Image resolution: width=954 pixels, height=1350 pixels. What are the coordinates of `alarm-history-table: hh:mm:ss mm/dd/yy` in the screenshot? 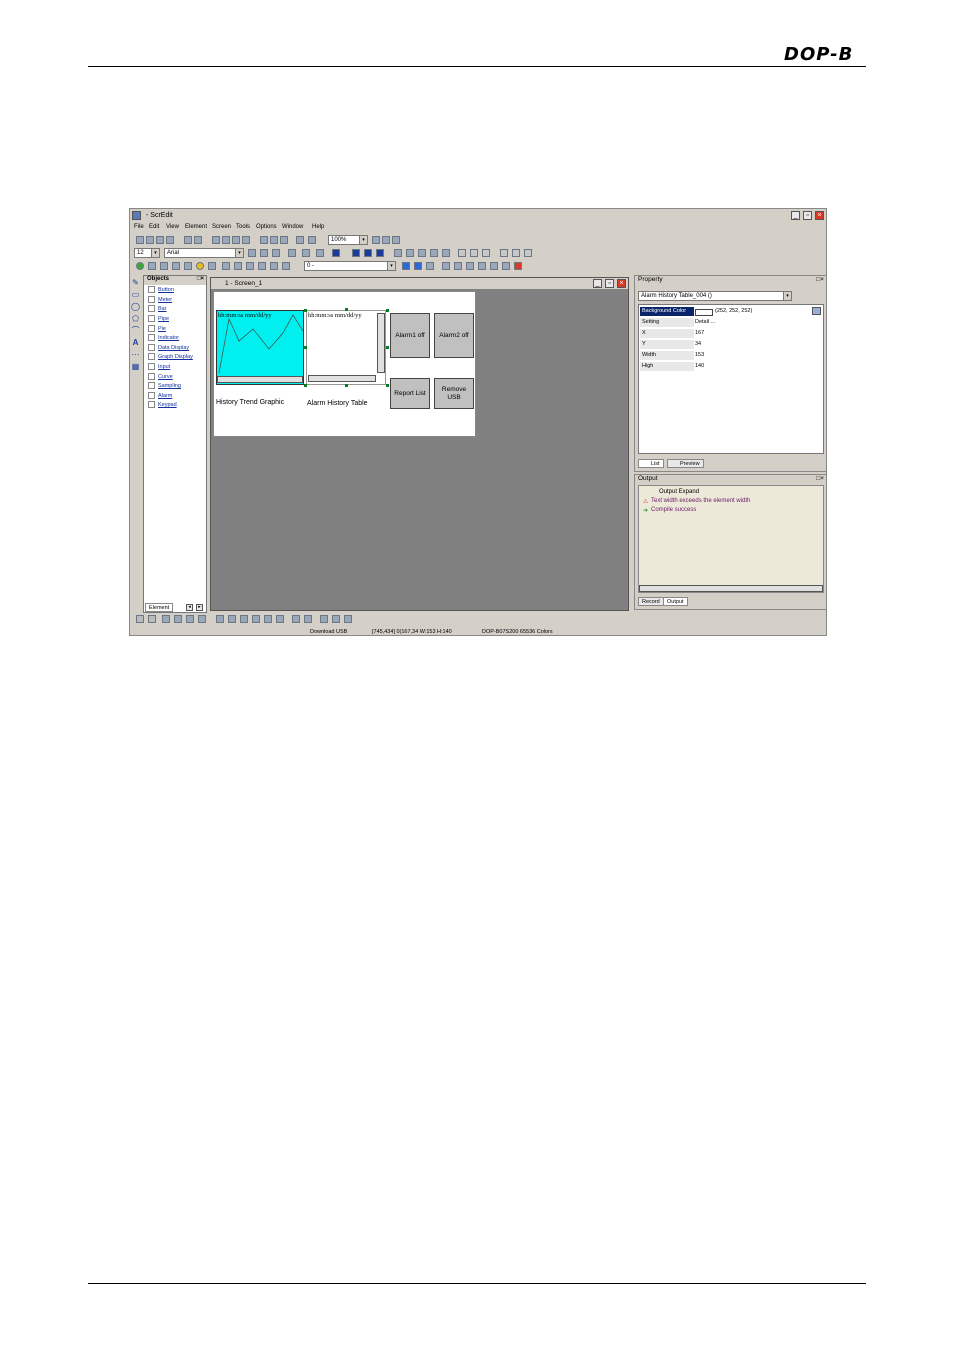 It's located at (346, 347).